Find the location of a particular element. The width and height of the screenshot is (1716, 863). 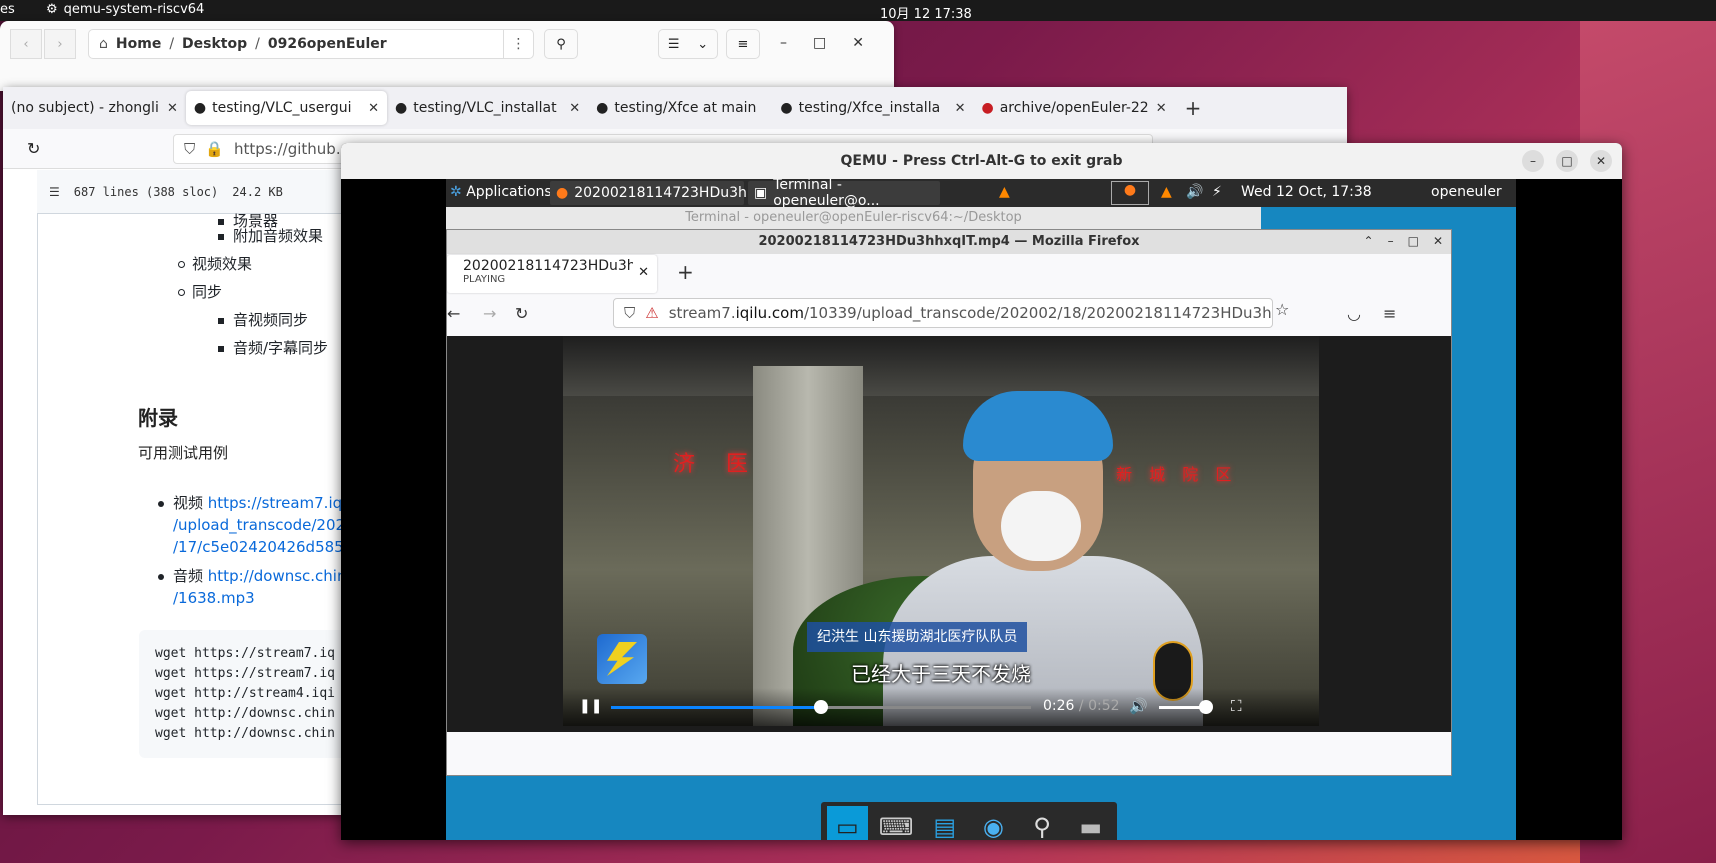

firefox-icon: ● is located at coordinates (562, 193).